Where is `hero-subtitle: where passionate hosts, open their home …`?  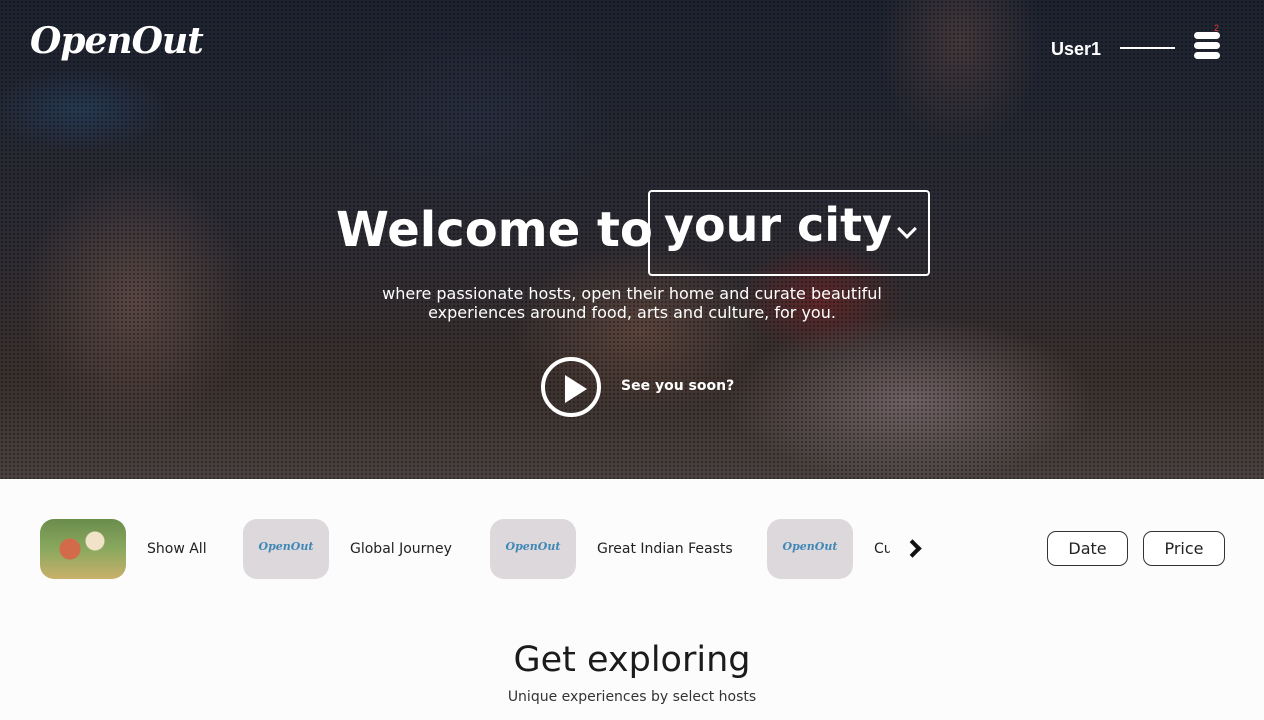 hero-subtitle: where passionate hosts, open their home … is located at coordinates (632, 303).